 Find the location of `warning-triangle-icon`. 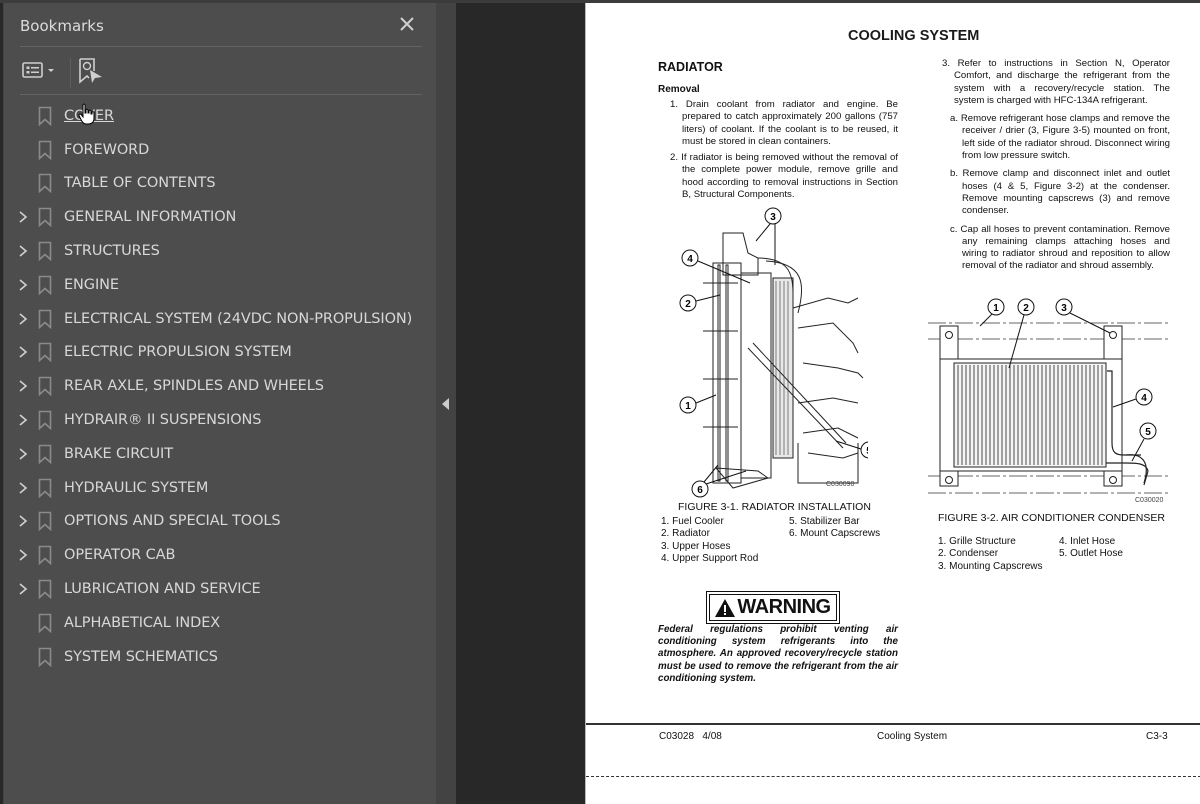

warning-triangle-icon is located at coordinates (725, 607).